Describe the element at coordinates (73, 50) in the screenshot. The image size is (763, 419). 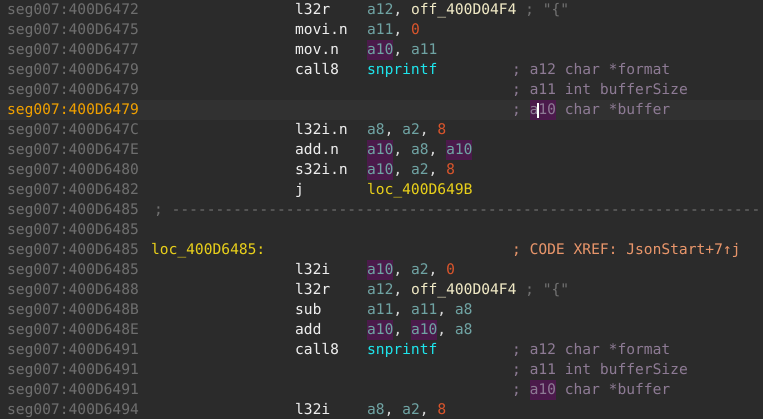
I see `line-address: seg007:400D6477` at that location.